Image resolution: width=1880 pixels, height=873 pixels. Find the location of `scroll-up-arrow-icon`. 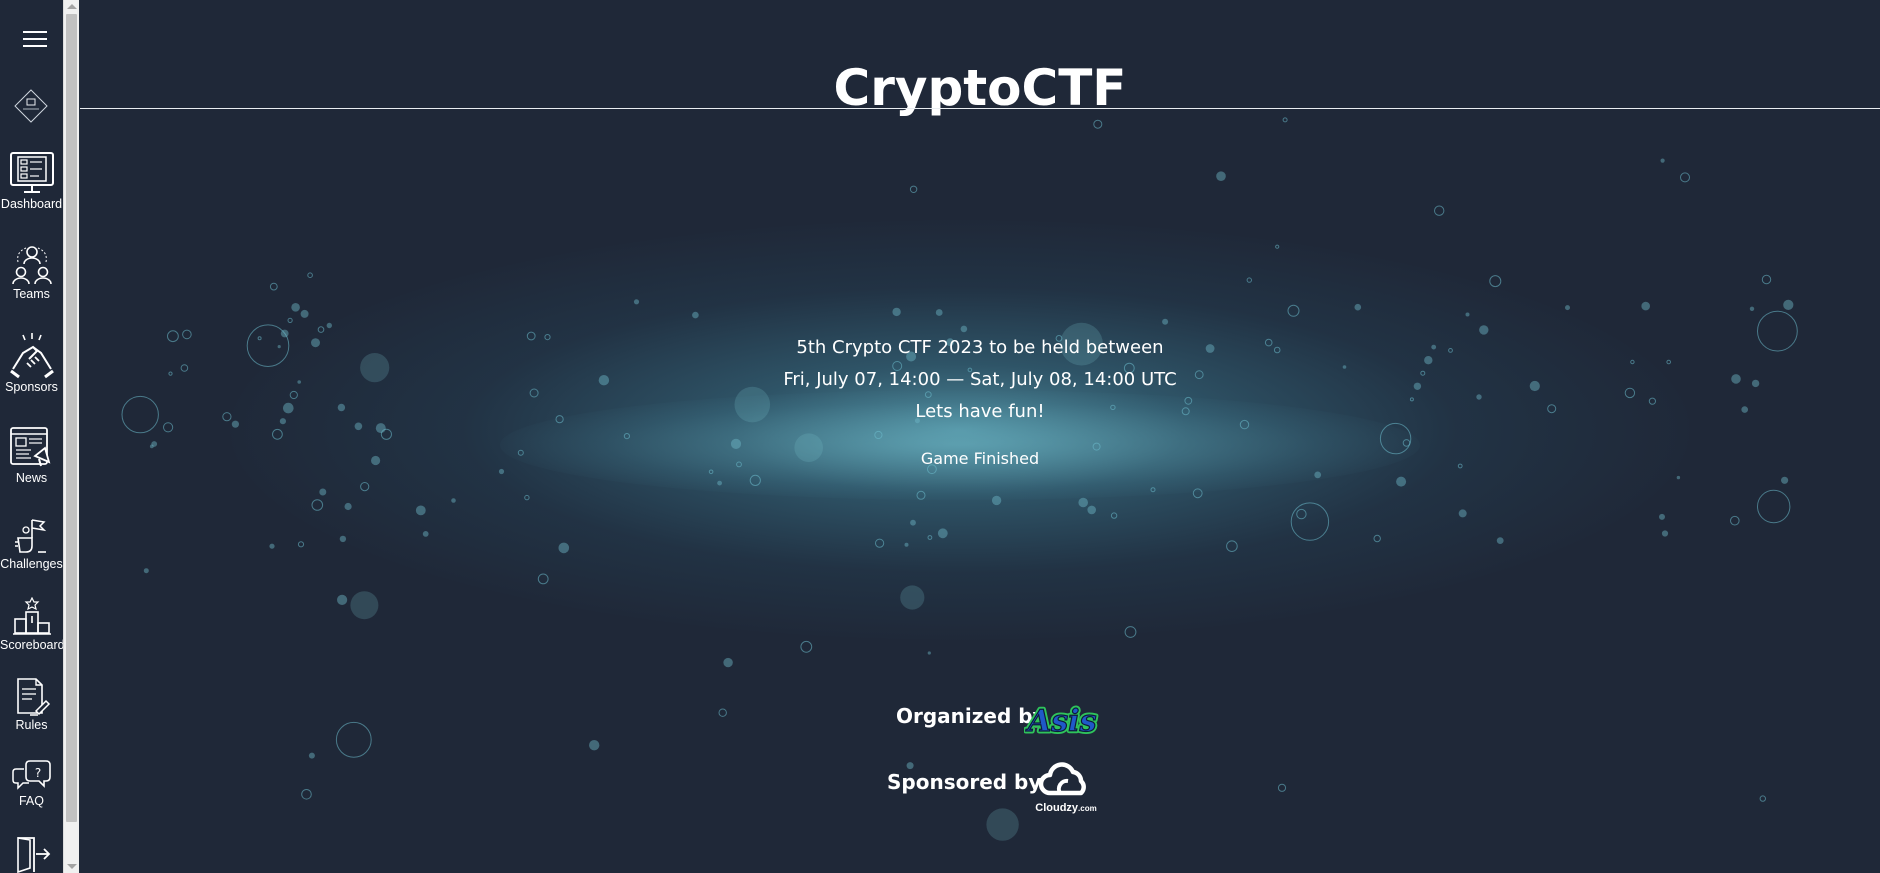

scroll-up-arrow-icon is located at coordinates (72, 6).